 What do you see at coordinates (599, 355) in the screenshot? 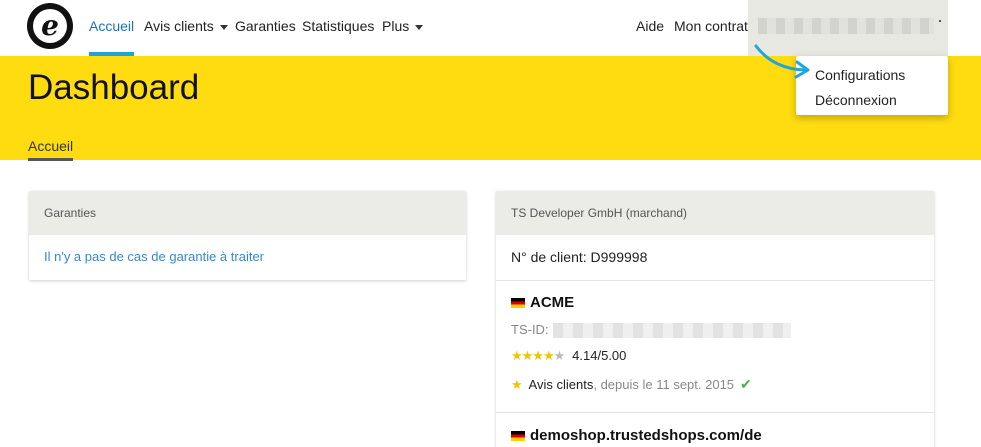
I see `rating-value: 4.14/5.00` at bounding box center [599, 355].